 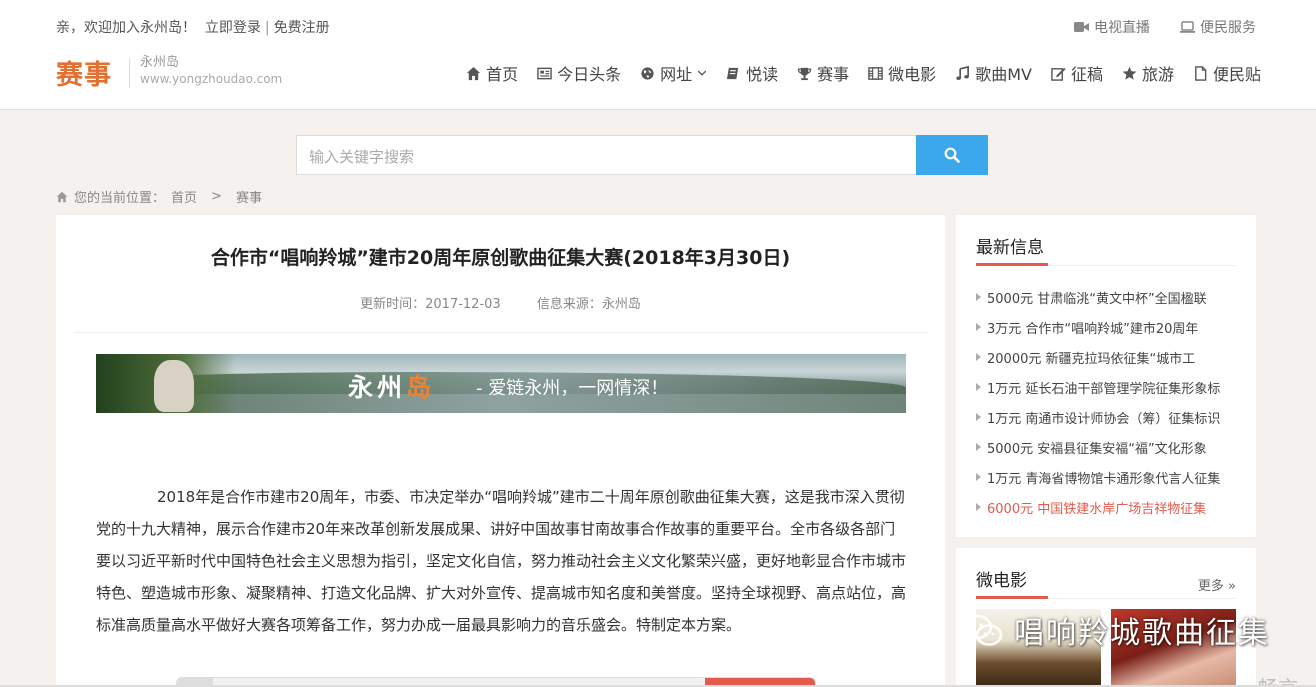 I want to click on laptop-icon, so click(x=1187, y=27).